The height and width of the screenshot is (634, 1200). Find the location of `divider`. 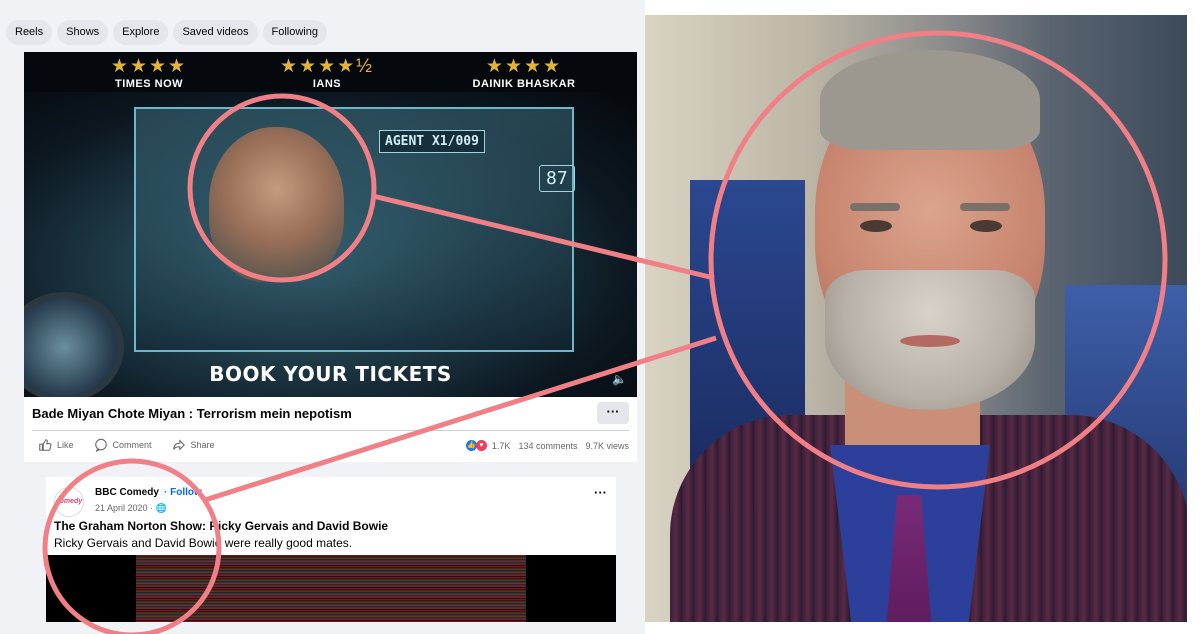

divider is located at coordinates (330, 430).